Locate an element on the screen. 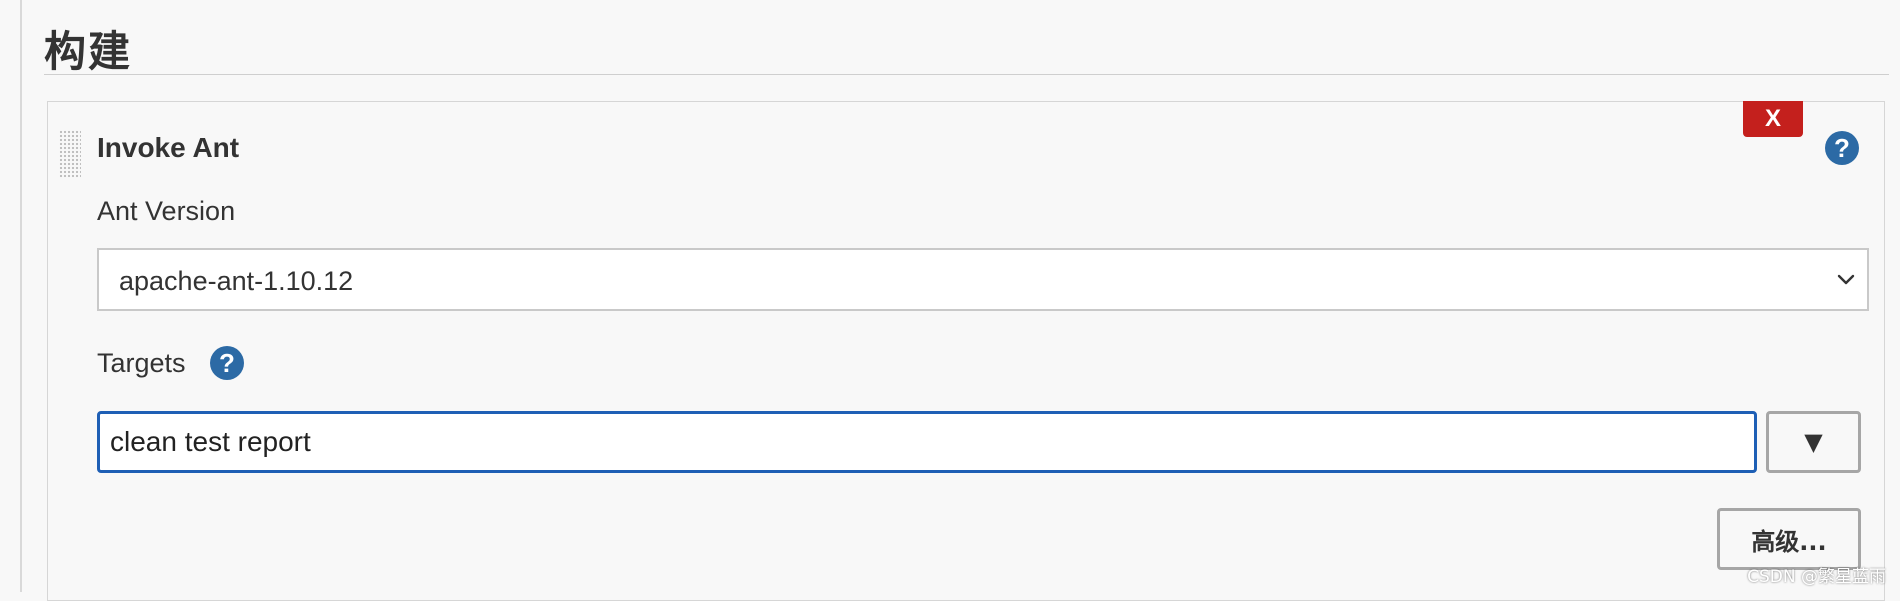 Image resolution: width=1900 pixels, height=601 pixels. watermark: CSDN @繁星蓝雨 is located at coordinates (1816, 577).